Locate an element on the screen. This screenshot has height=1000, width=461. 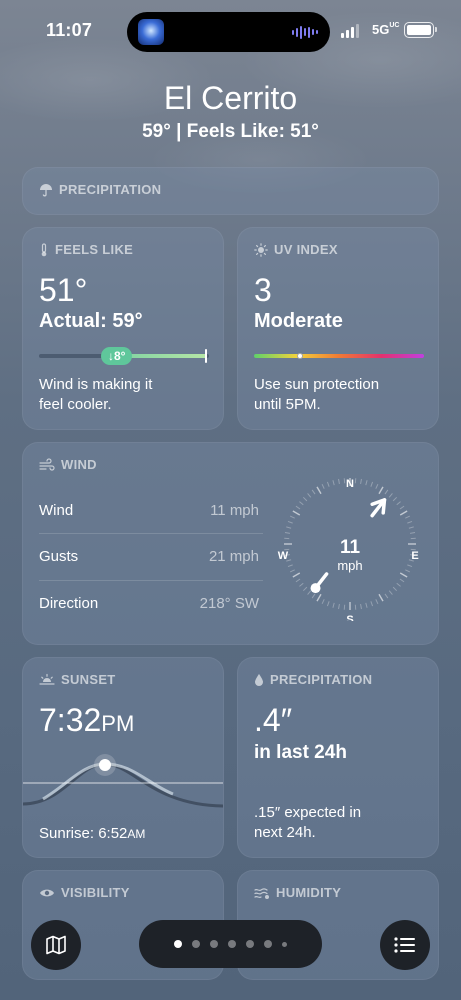
precipitation-period: in last 24h is located at coordinates (300, 752).